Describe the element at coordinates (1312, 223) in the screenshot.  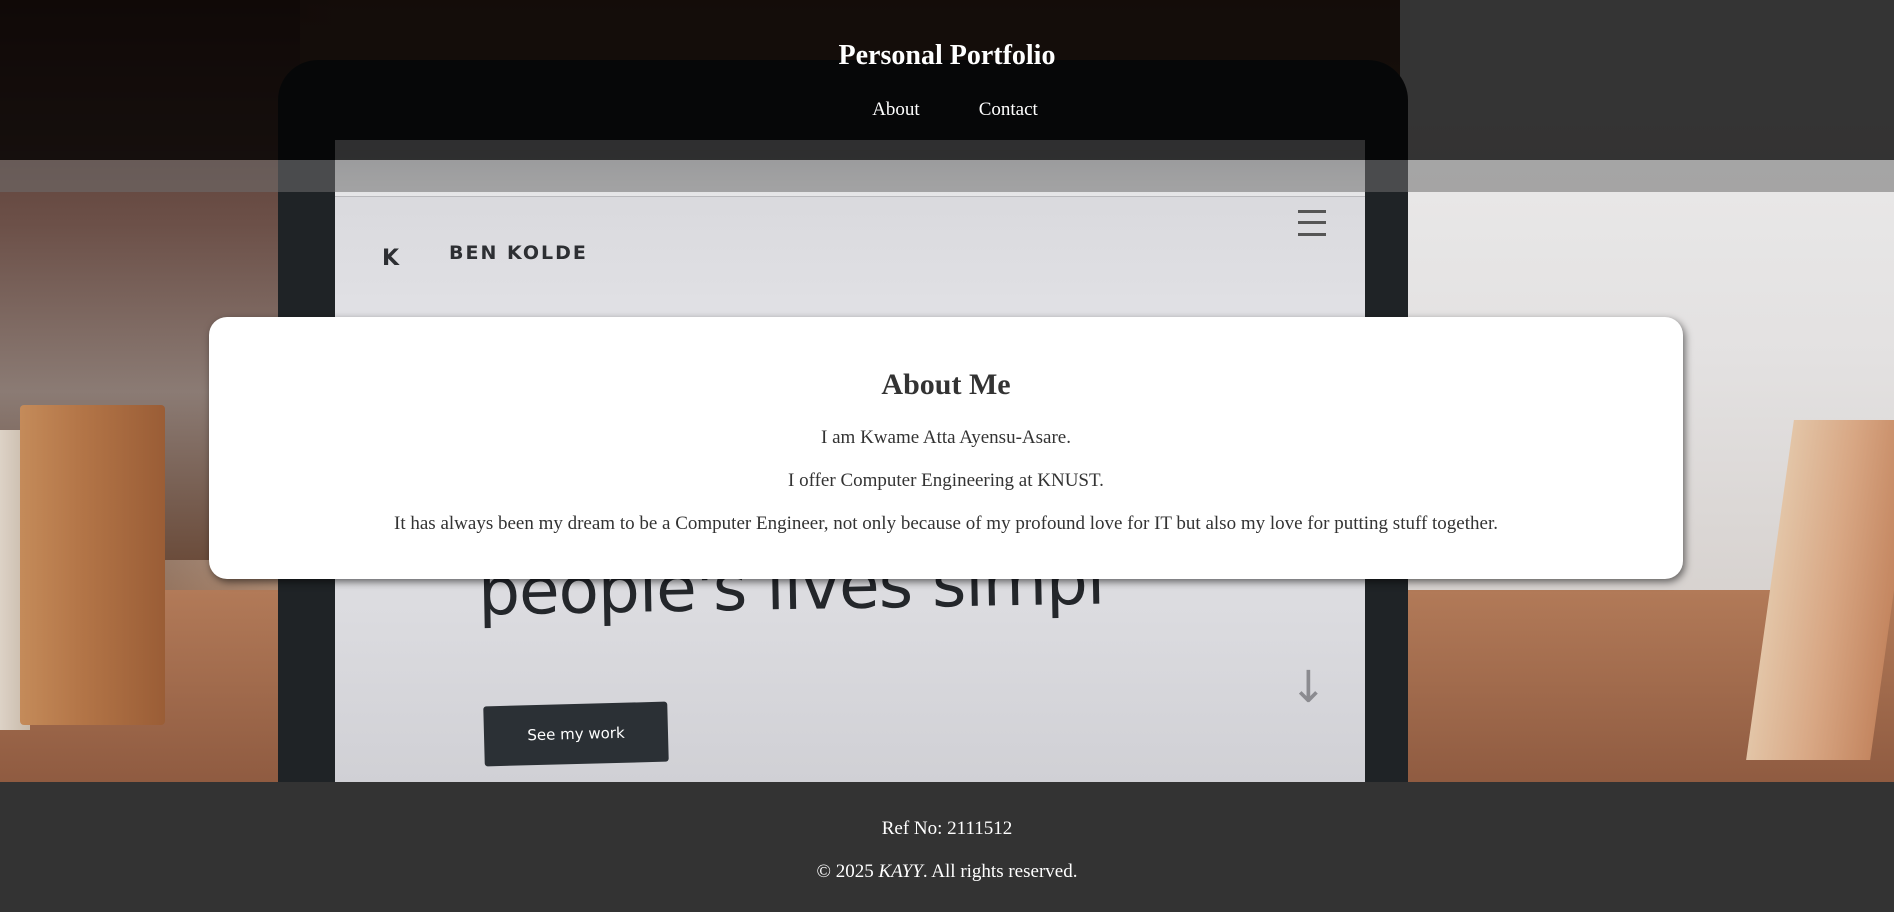
I see `screen-menu-icon` at that location.